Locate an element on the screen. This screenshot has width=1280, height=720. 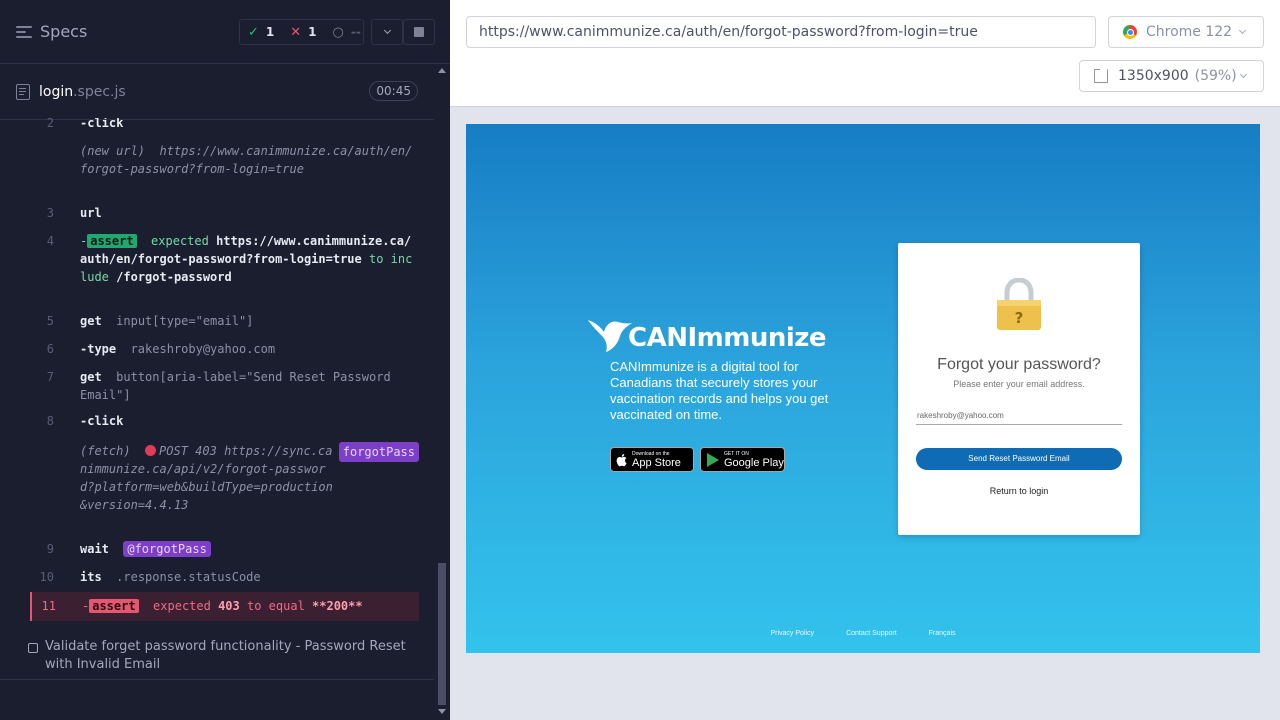
stop-button is located at coordinates (419, 32).